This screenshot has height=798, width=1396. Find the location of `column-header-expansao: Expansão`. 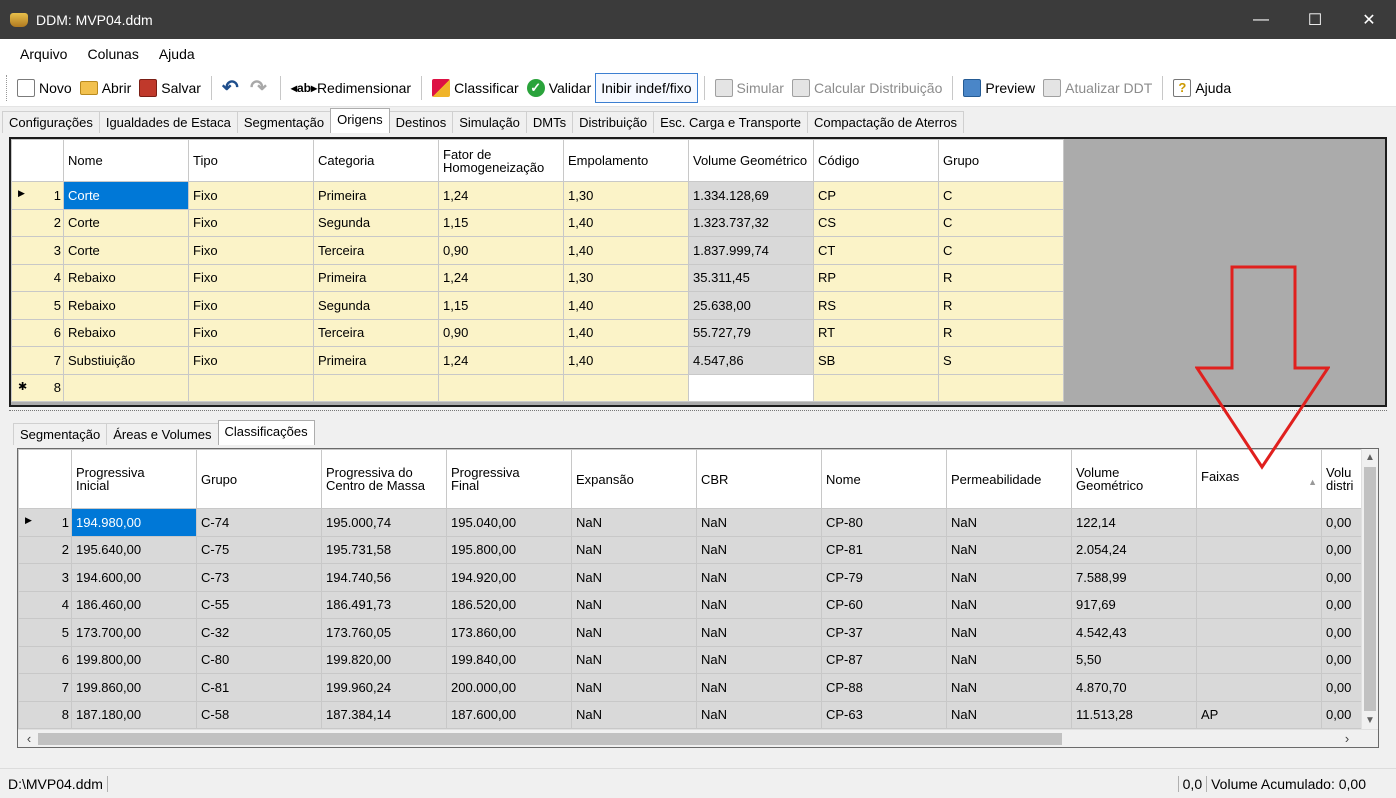

column-header-expansao: Expansão is located at coordinates (634, 479).